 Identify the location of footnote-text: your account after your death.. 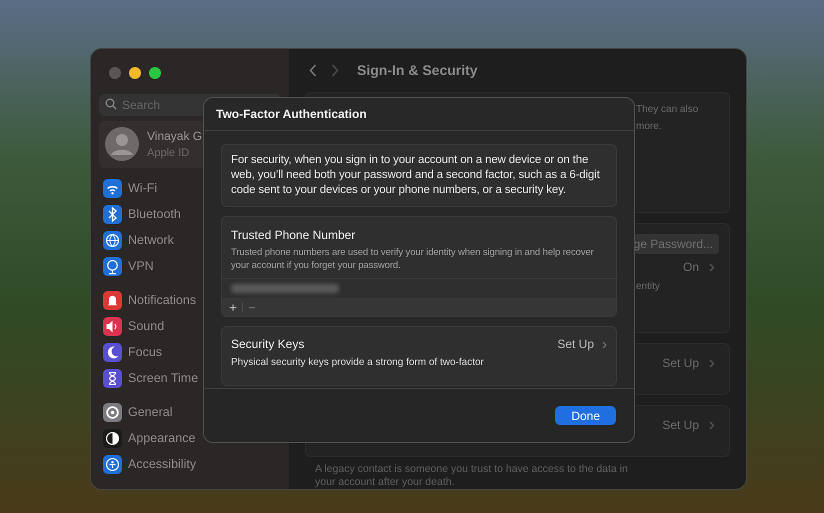
(385, 482).